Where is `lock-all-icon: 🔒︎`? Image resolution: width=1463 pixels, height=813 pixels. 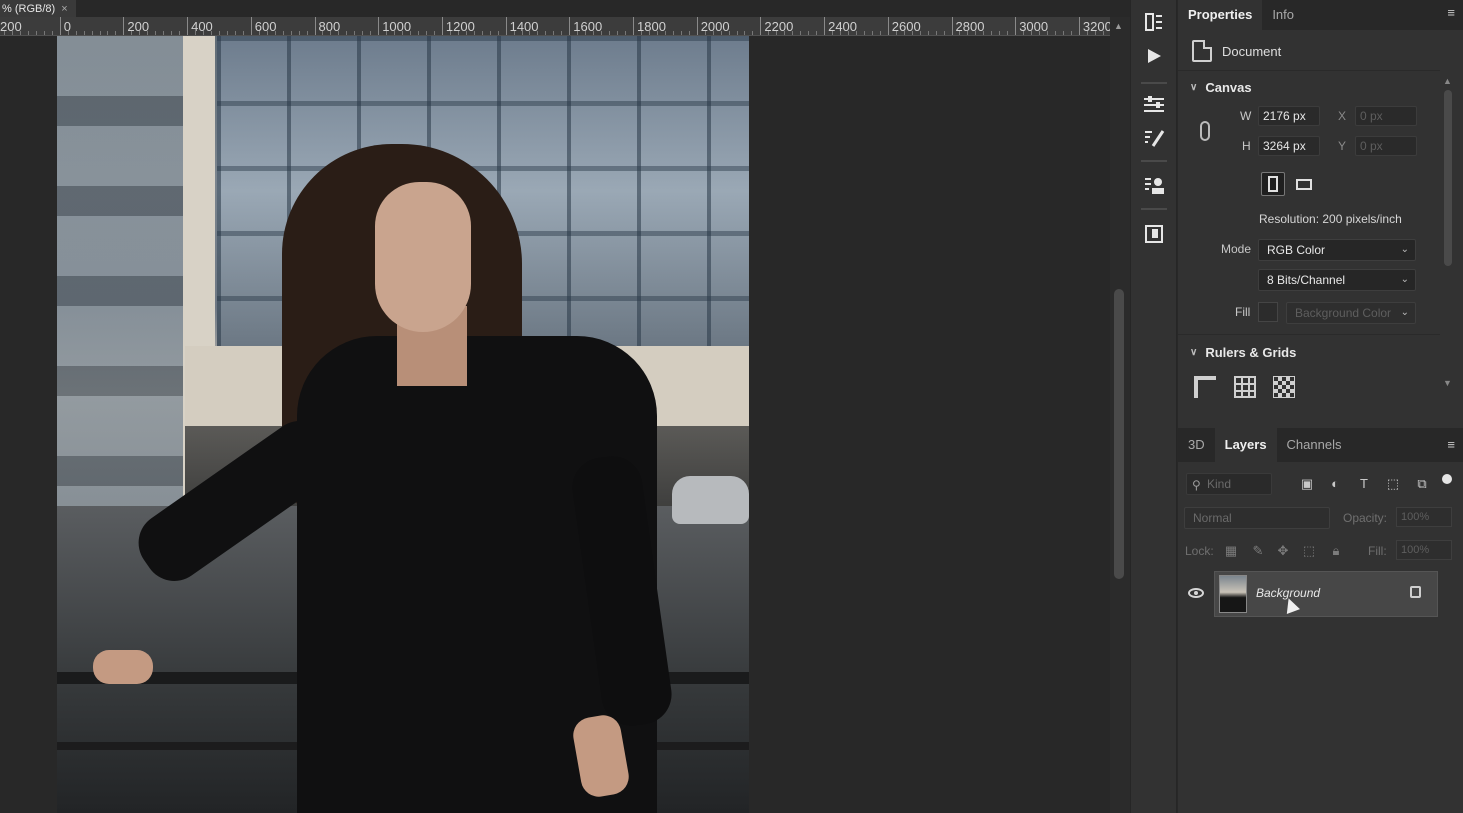
lock-all-icon: 🔒︎ is located at coordinates (1336, 551).